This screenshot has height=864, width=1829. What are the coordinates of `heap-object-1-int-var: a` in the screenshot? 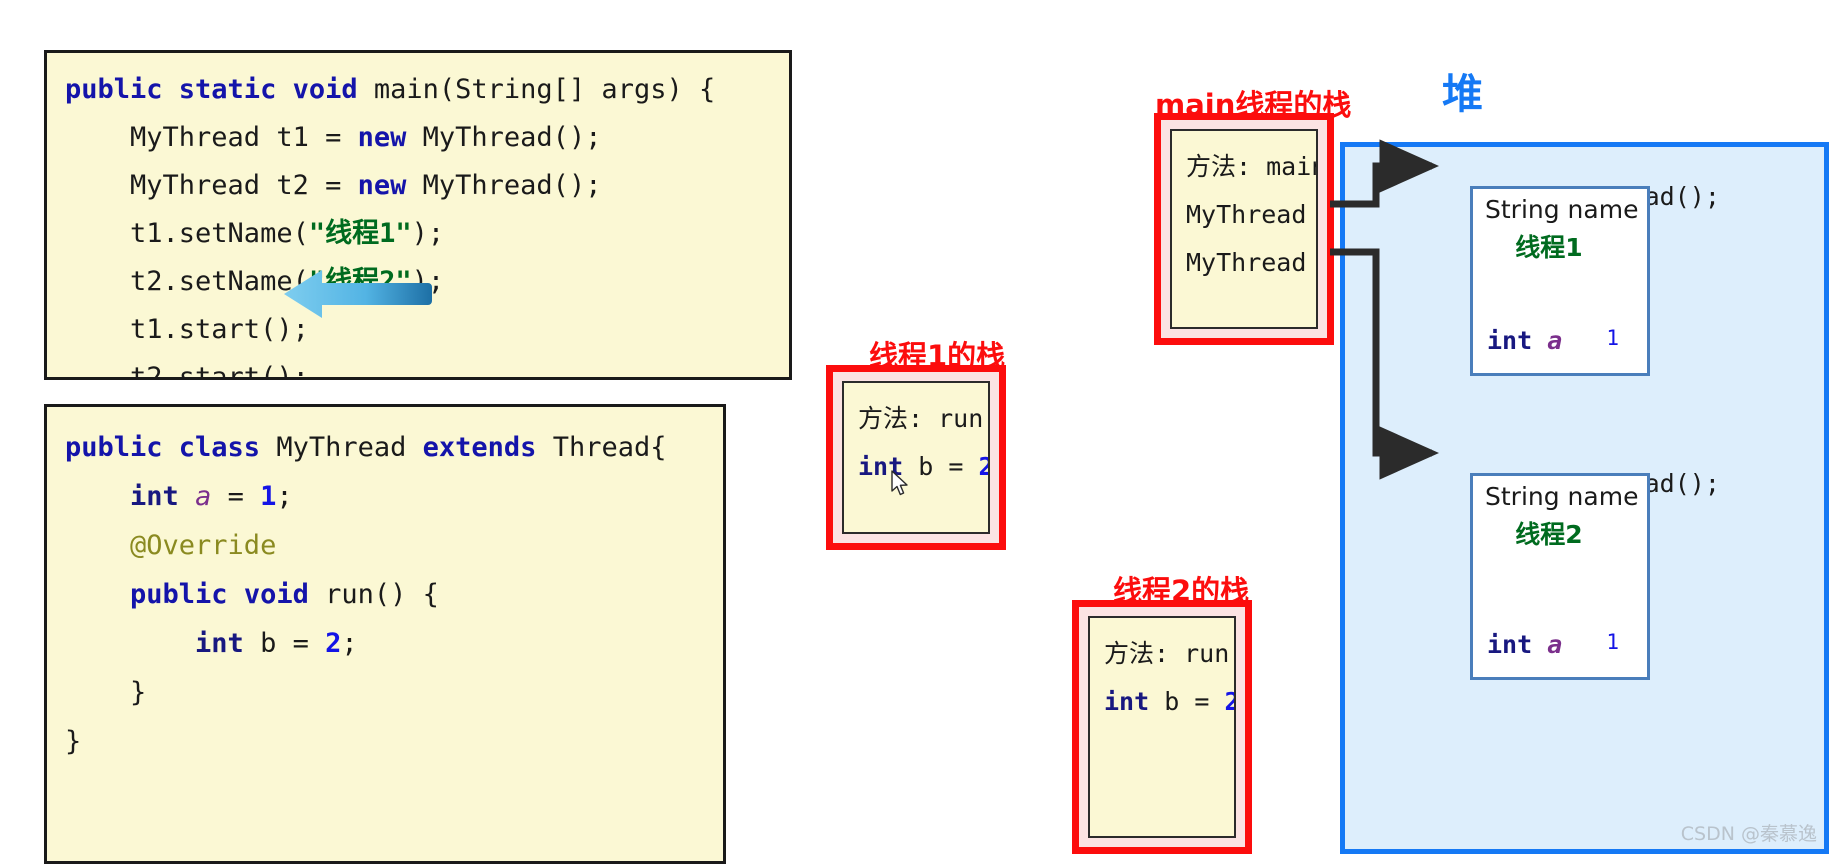 It's located at (1555, 340).